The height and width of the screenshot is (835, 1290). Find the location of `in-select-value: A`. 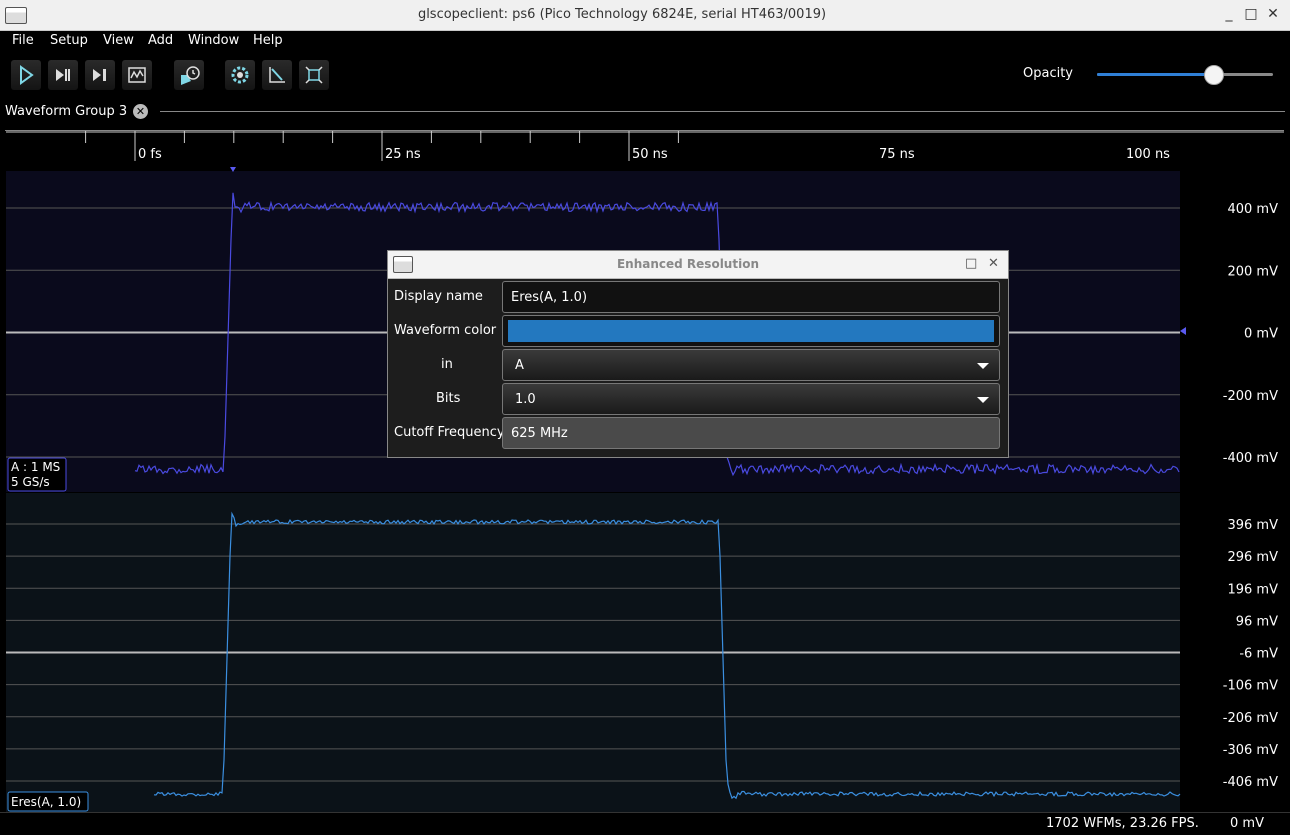

in-select-value: A is located at coordinates (519, 365).